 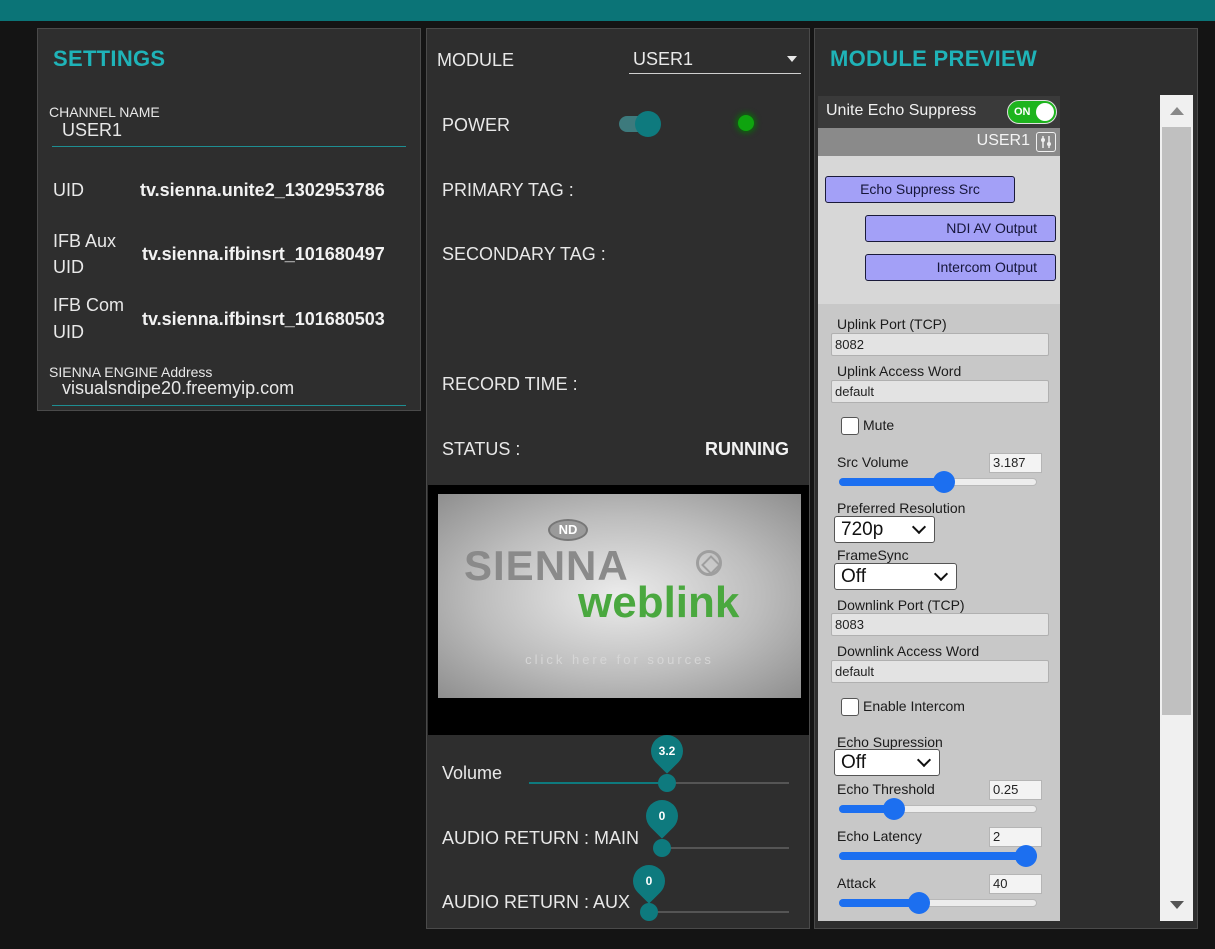 I want to click on module-on-toggle: ON, so click(x=1032, y=112).